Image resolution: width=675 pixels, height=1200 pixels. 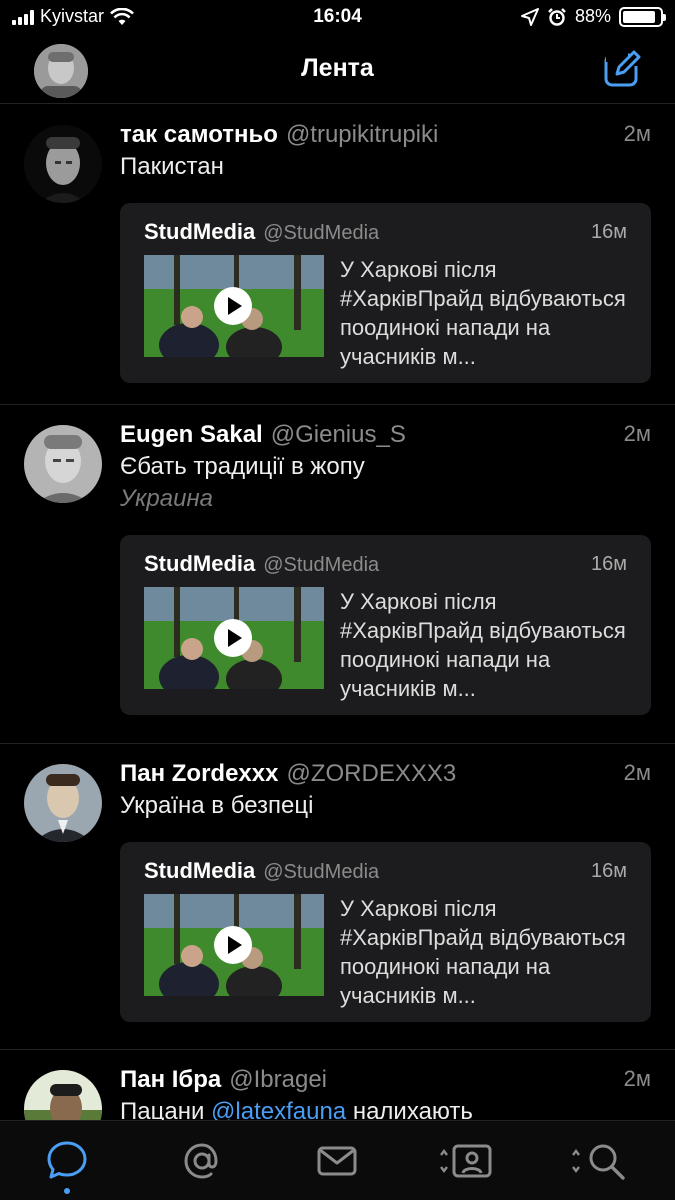 What do you see at coordinates (557, 16) in the screenshot?
I see `alarm-icon` at bounding box center [557, 16].